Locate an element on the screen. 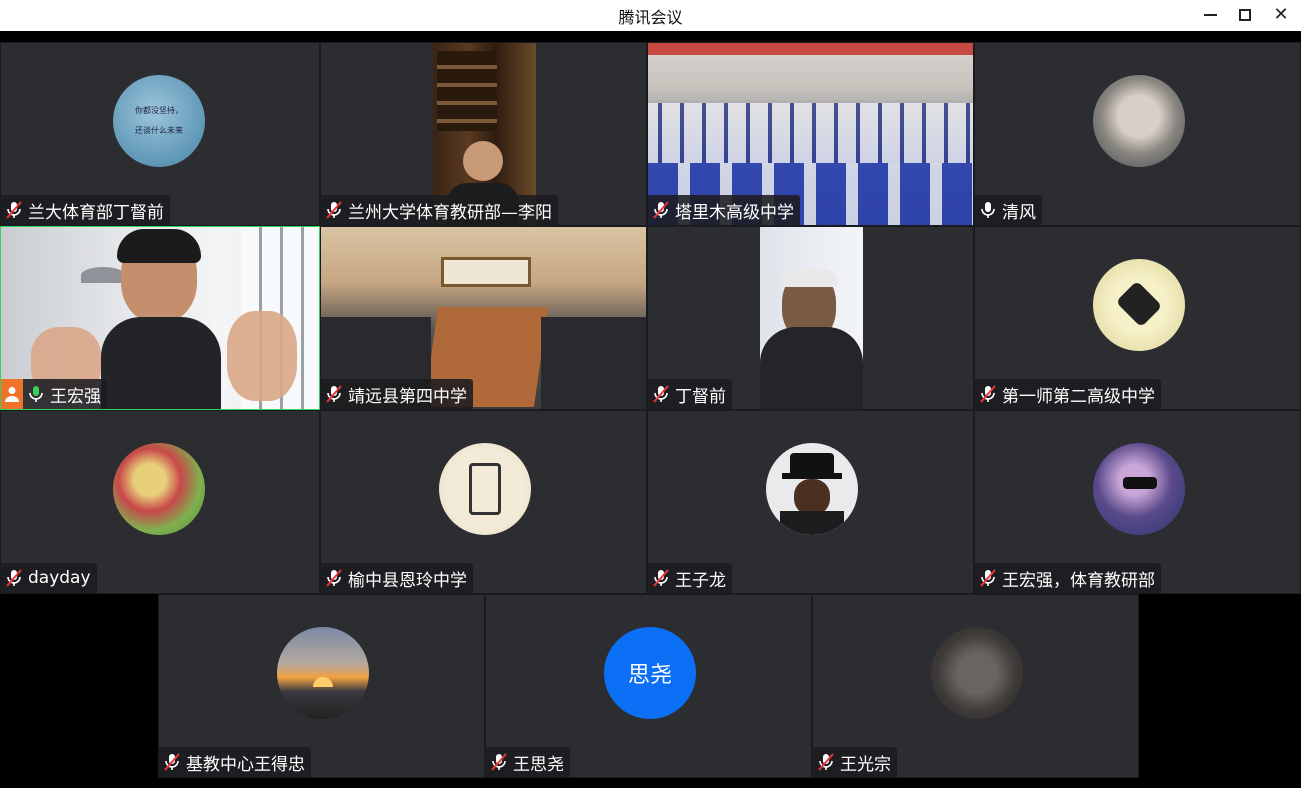 Image resolution: width=1301 pixels, height=788 pixels. mic-icon is located at coordinates (988, 210).